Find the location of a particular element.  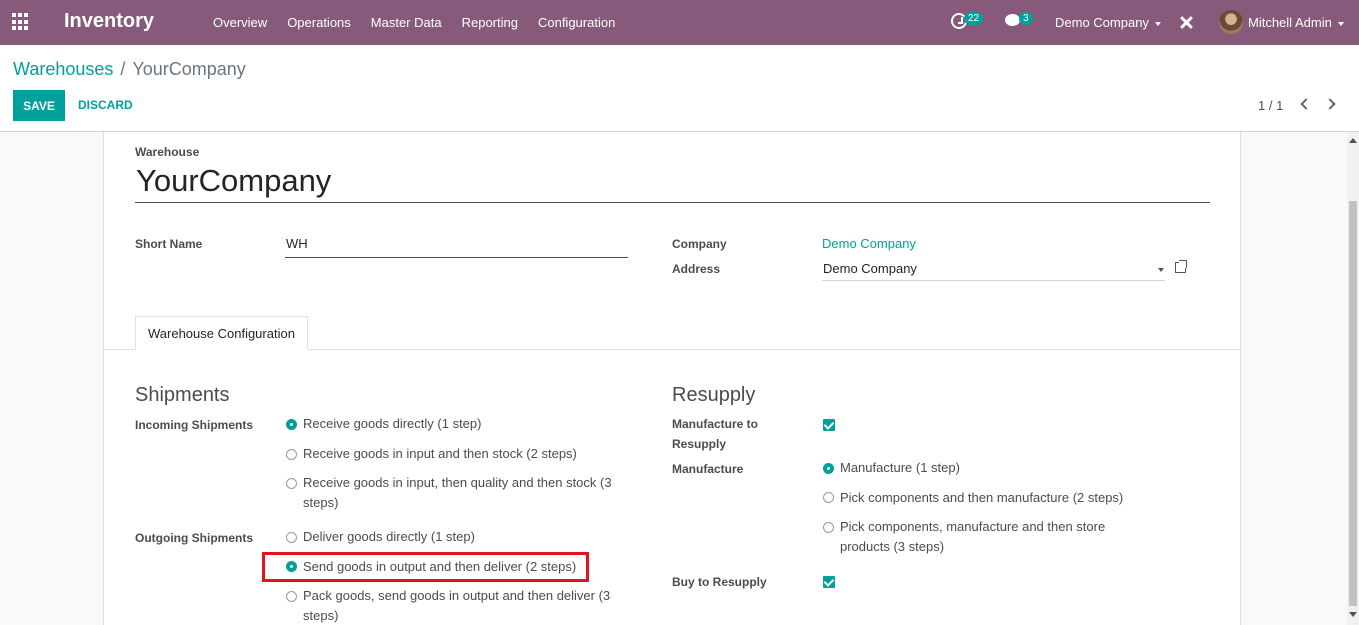

incoming-option-2-radio is located at coordinates (291, 454).